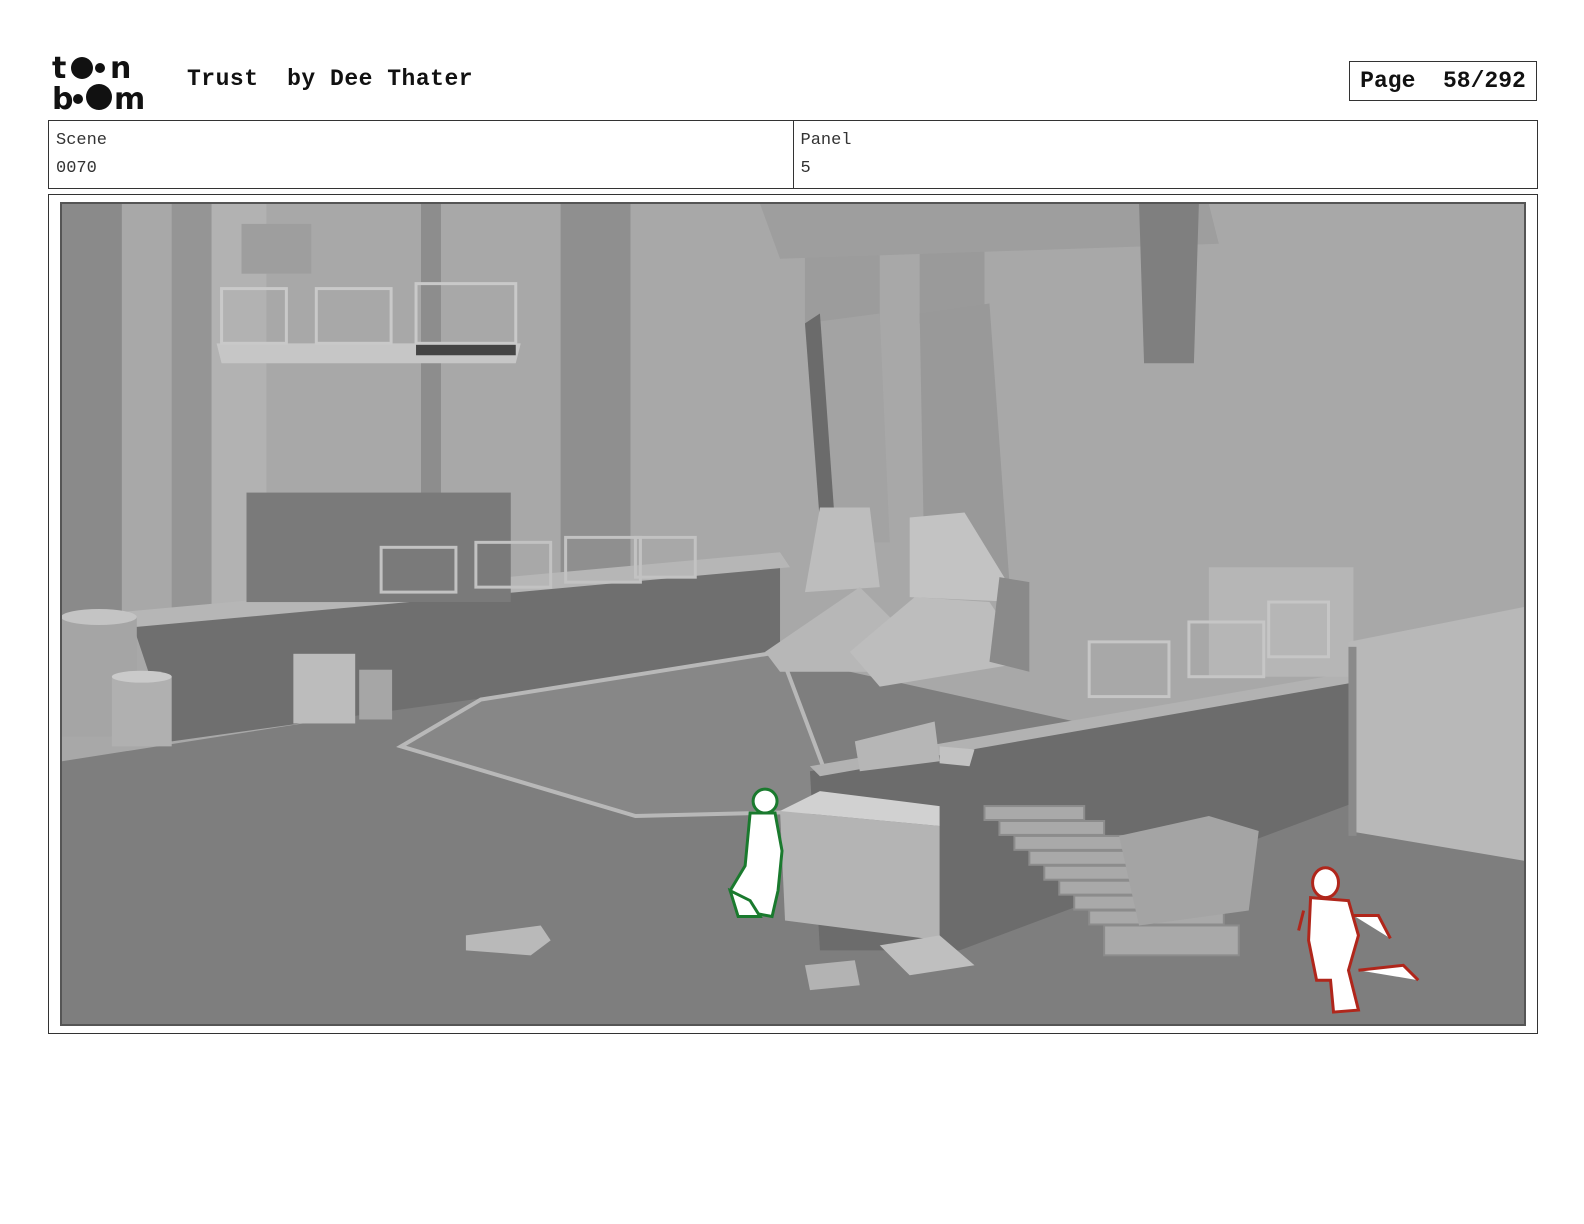  I want to click on scene-value: 0070, so click(76, 168).